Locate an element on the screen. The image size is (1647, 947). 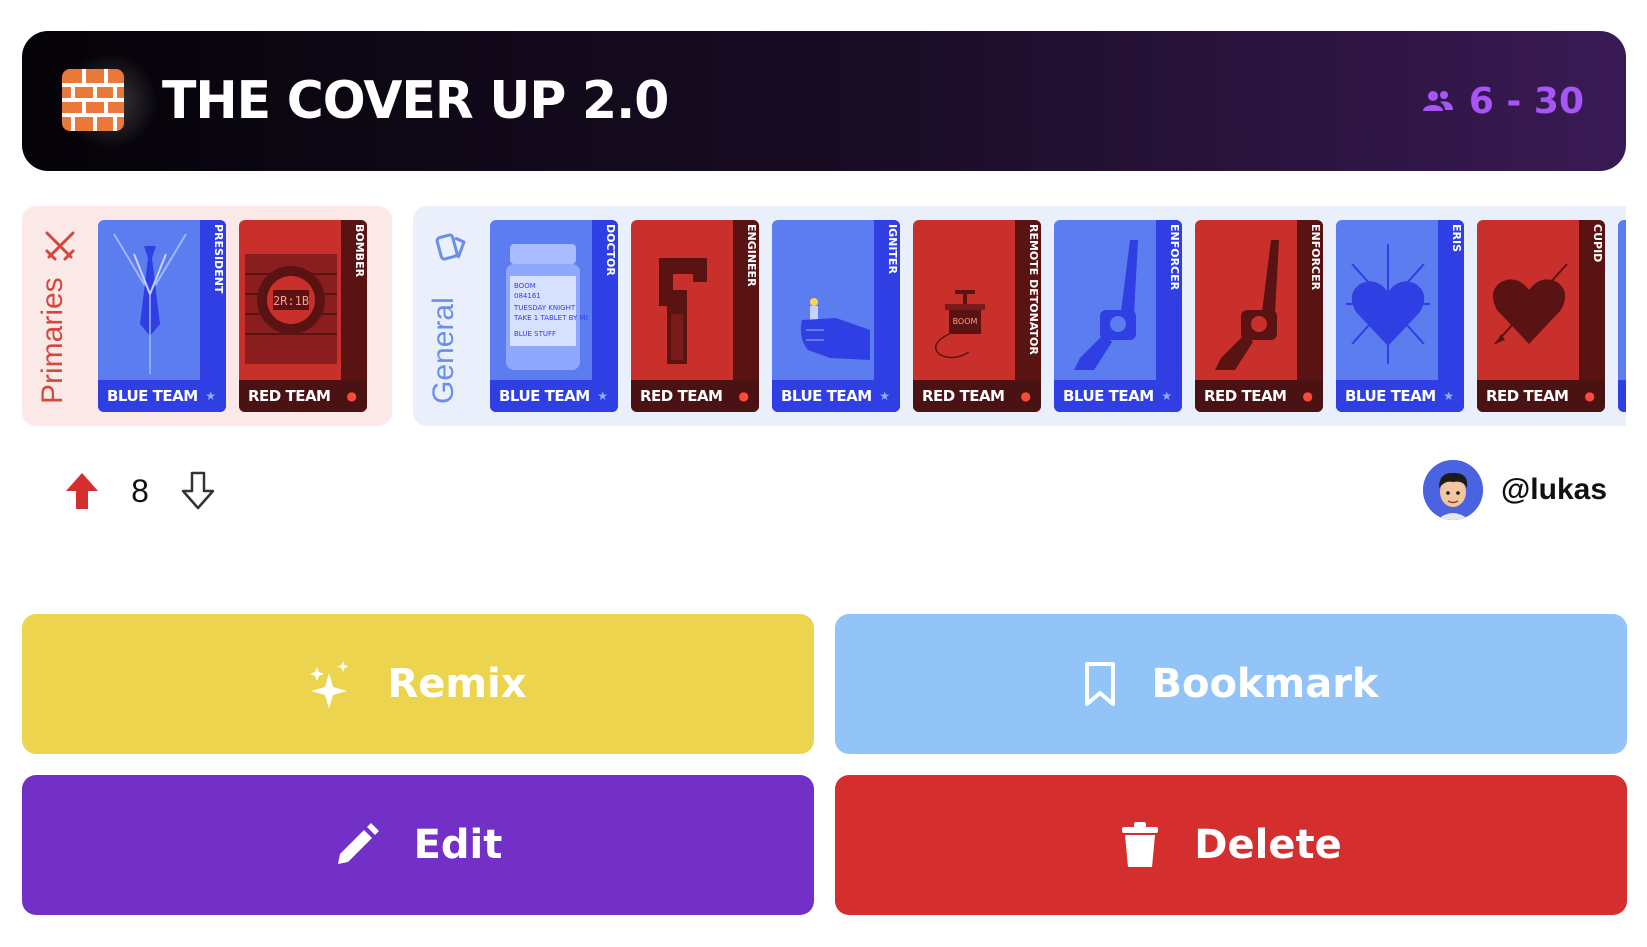
edit-button: Edit is located at coordinates (418, 845).